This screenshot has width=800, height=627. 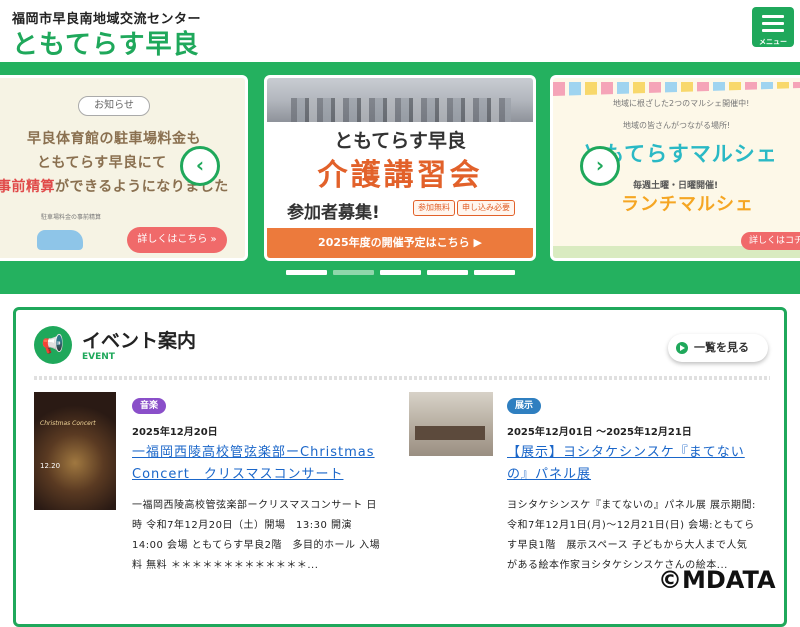 I want to click on carousel-prev-button: ‹, so click(x=200, y=166).